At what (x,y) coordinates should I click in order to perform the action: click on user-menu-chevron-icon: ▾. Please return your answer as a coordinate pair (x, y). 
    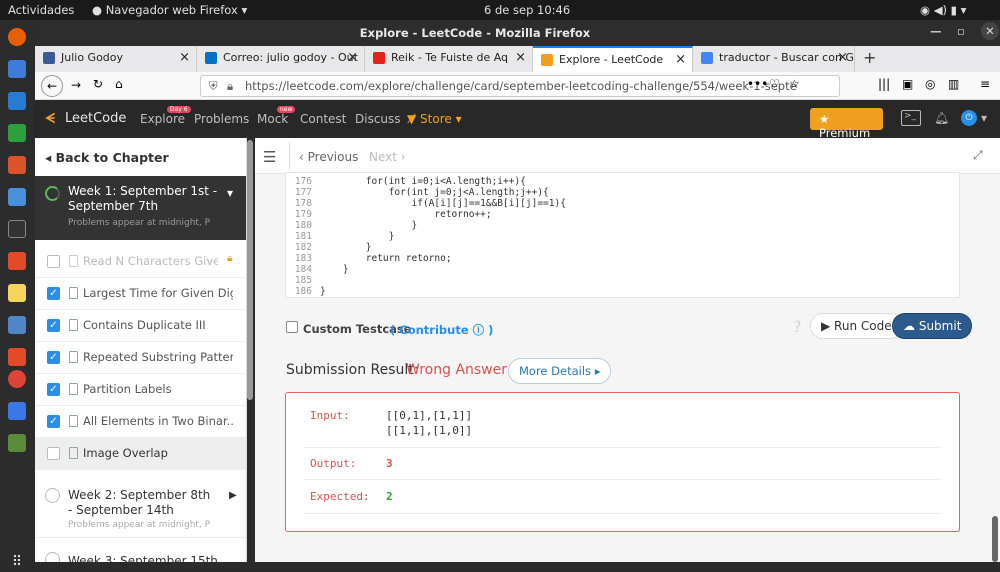
    Looking at the image, I should click on (984, 118).